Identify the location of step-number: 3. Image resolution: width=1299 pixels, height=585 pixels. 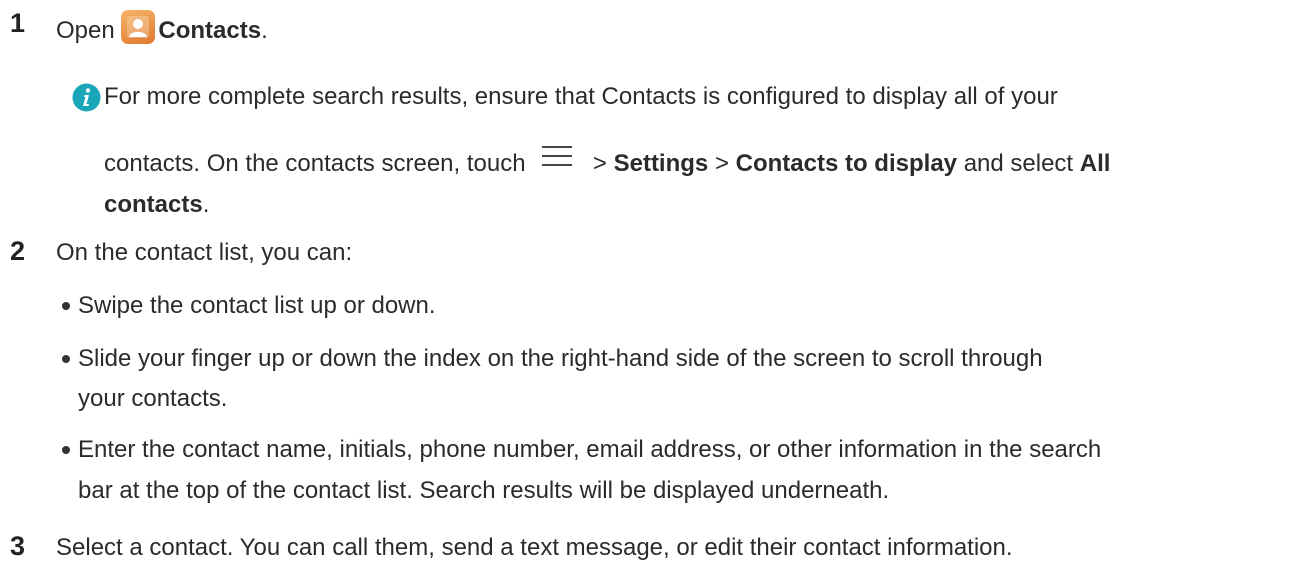
(18, 546).